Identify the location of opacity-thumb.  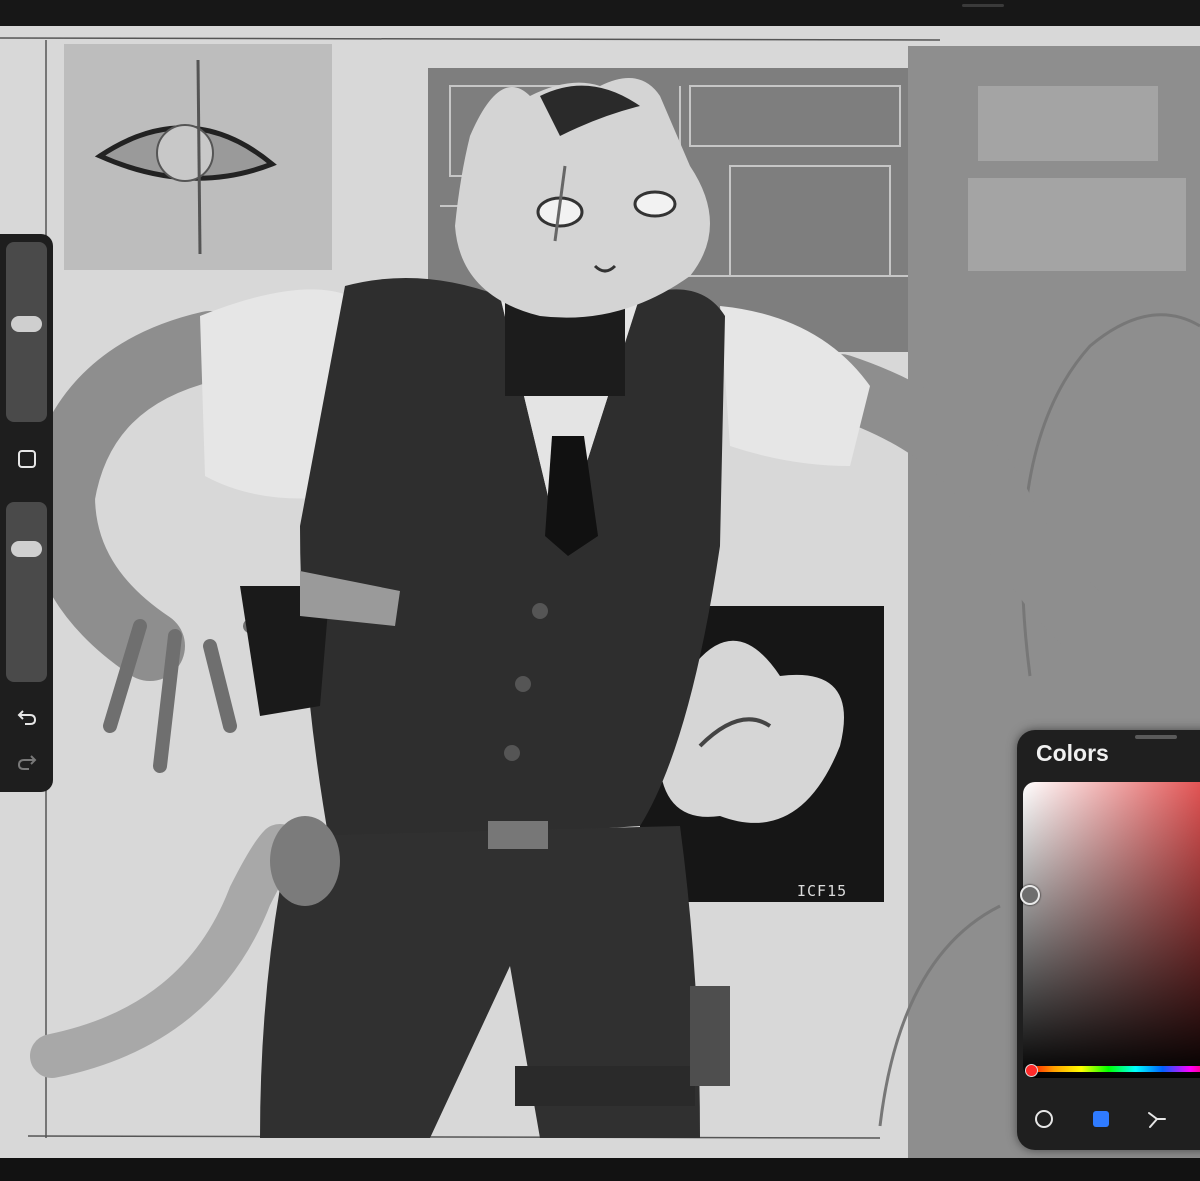
(26, 548).